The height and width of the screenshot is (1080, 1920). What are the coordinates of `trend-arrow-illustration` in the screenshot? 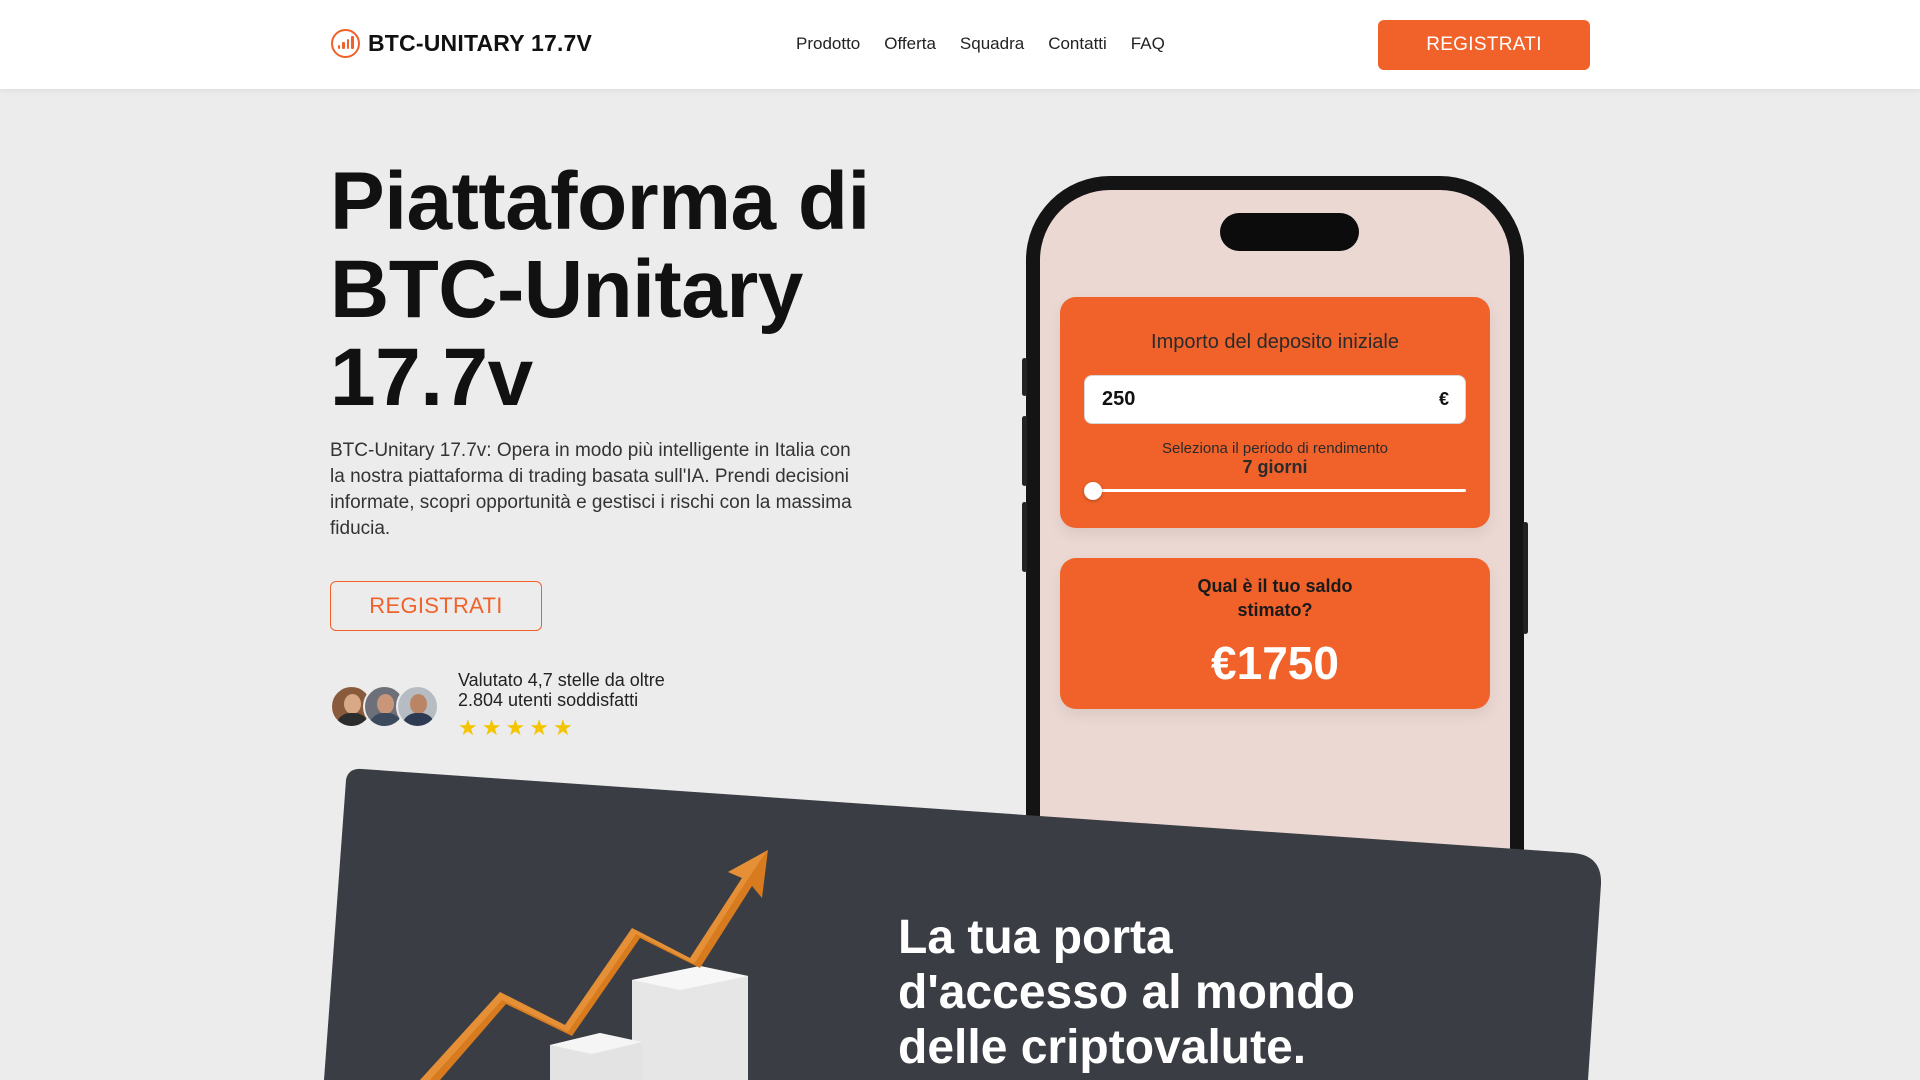 It's located at (594, 965).